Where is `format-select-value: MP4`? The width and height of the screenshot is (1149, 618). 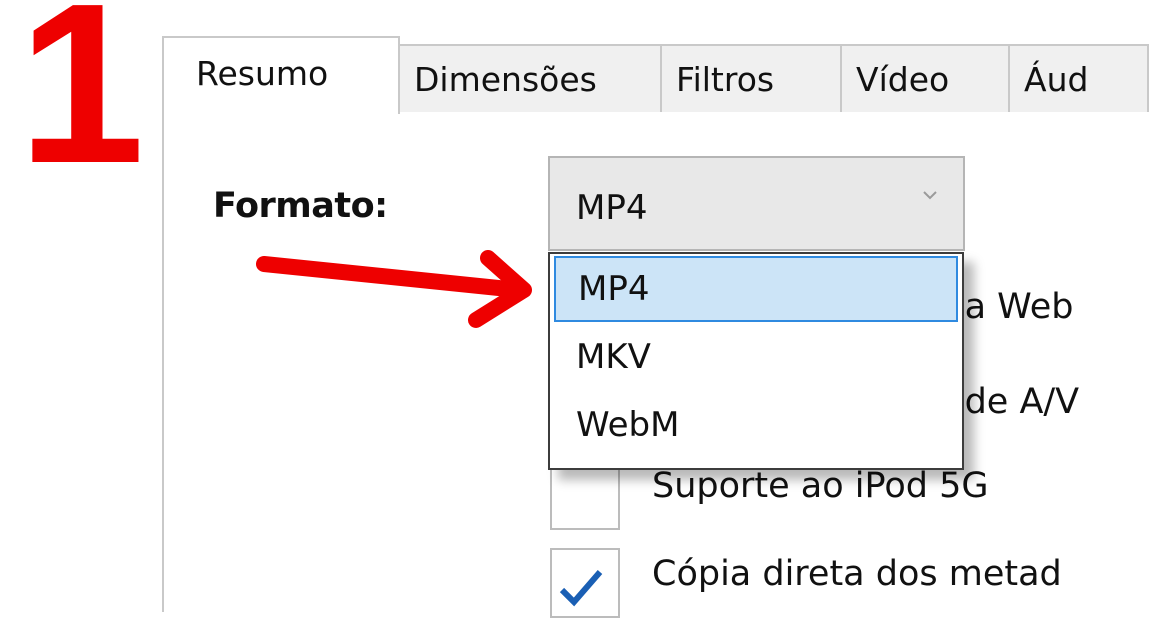 format-select-value: MP4 is located at coordinates (612, 208).